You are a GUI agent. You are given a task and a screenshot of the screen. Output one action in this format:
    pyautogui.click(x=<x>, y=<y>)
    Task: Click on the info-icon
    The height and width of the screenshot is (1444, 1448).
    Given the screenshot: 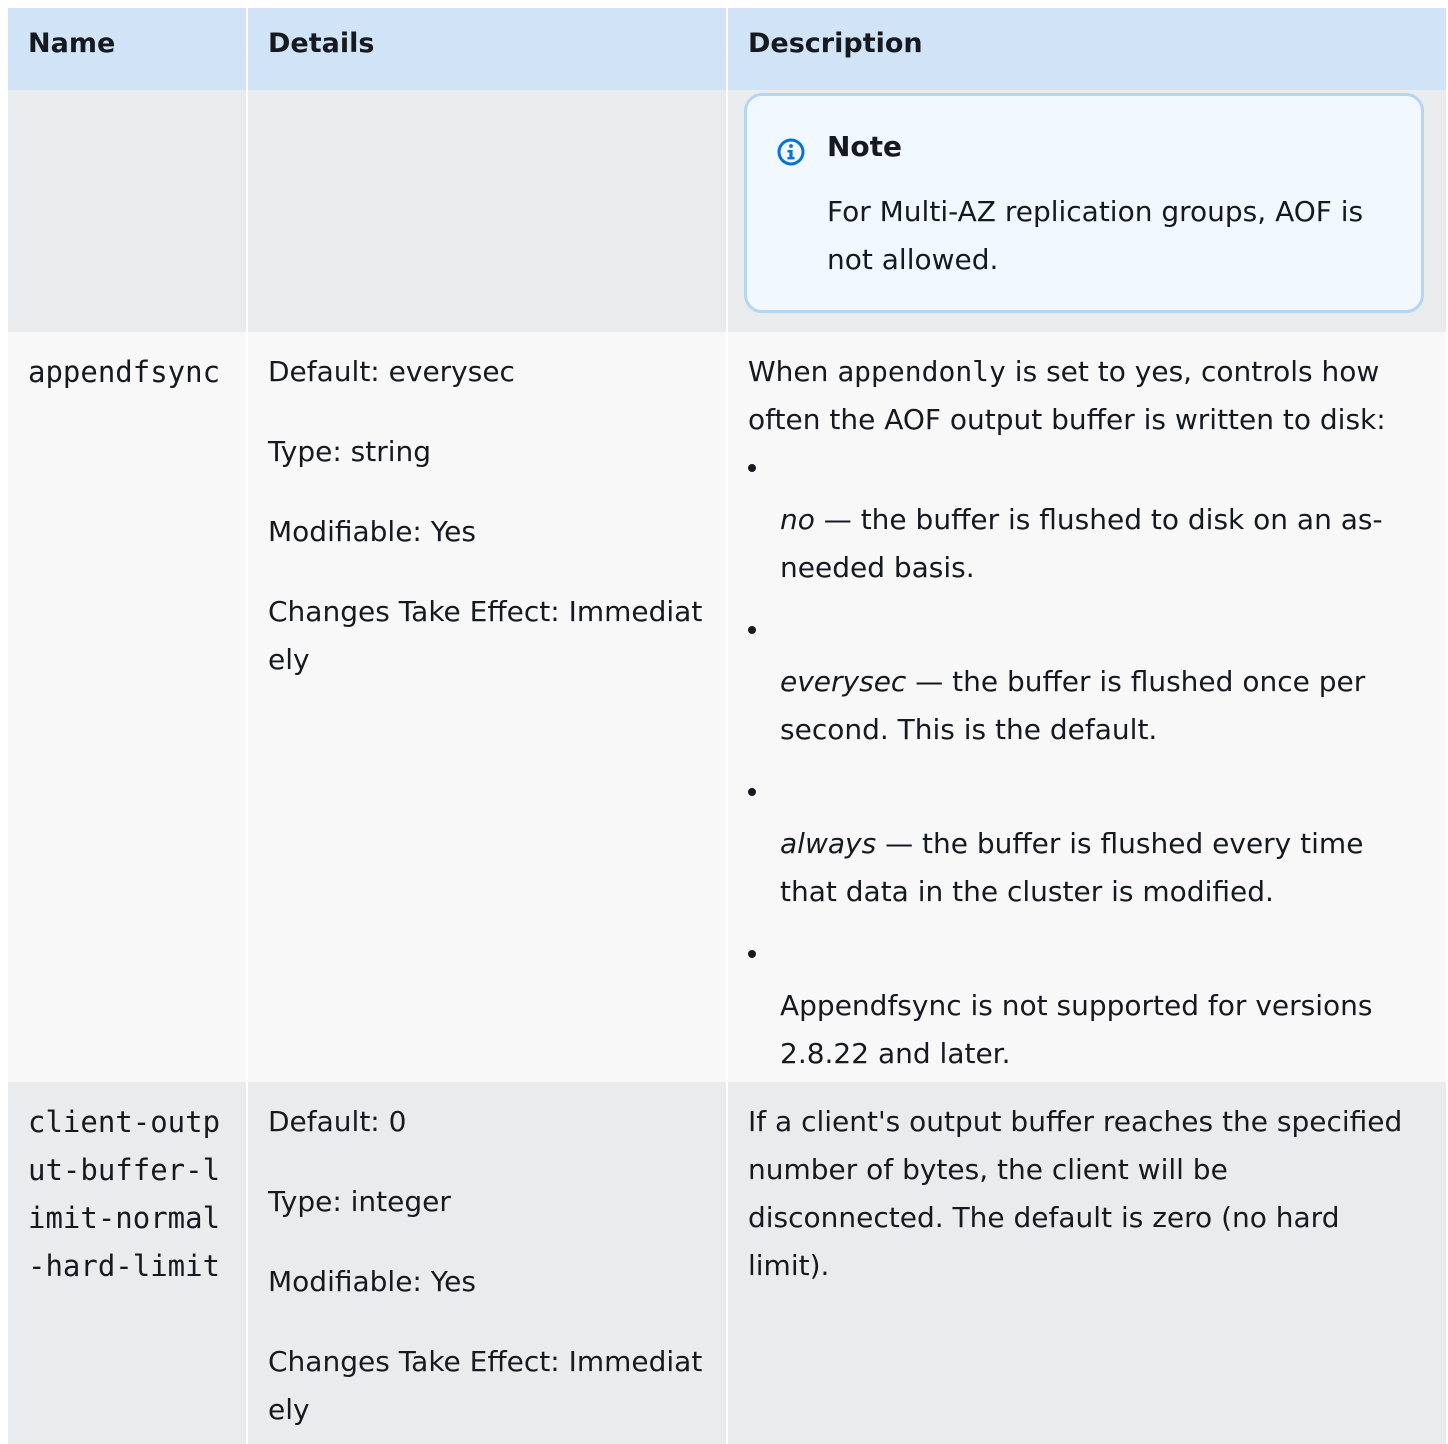 What is the action you would take?
    pyautogui.click(x=791, y=152)
    